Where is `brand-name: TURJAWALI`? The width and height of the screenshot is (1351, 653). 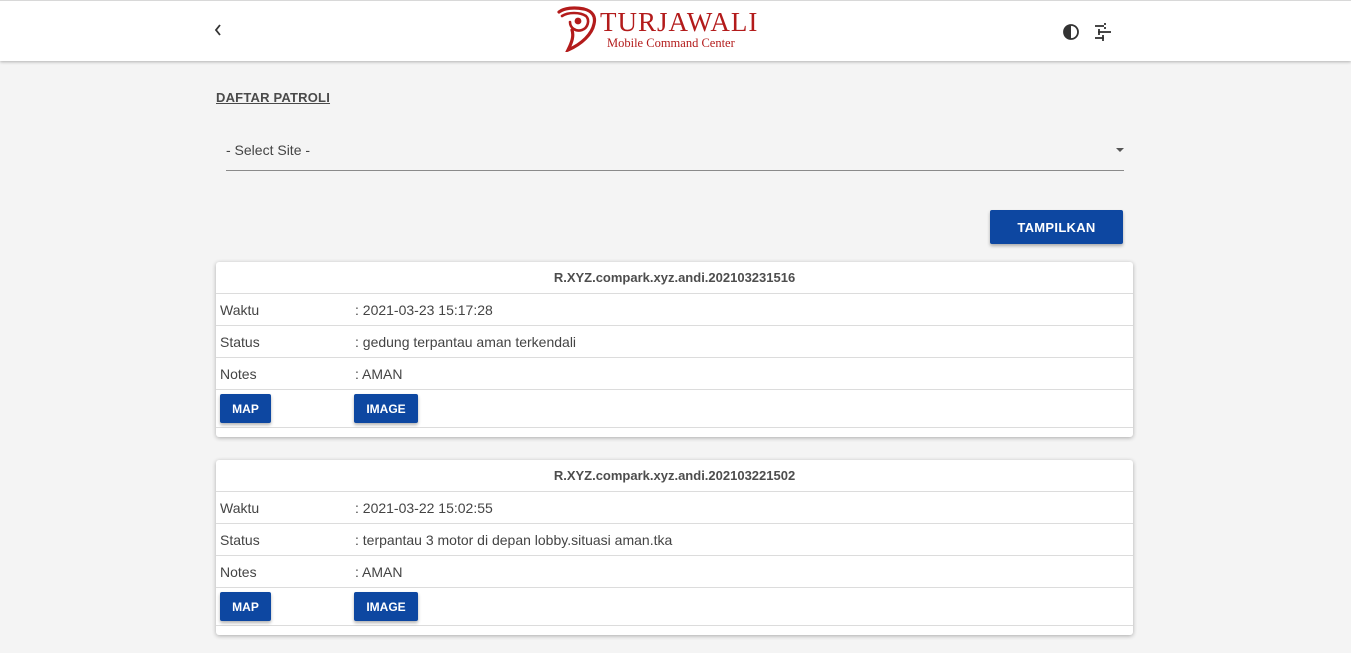 brand-name: TURJAWALI is located at coordinates (679, 22).